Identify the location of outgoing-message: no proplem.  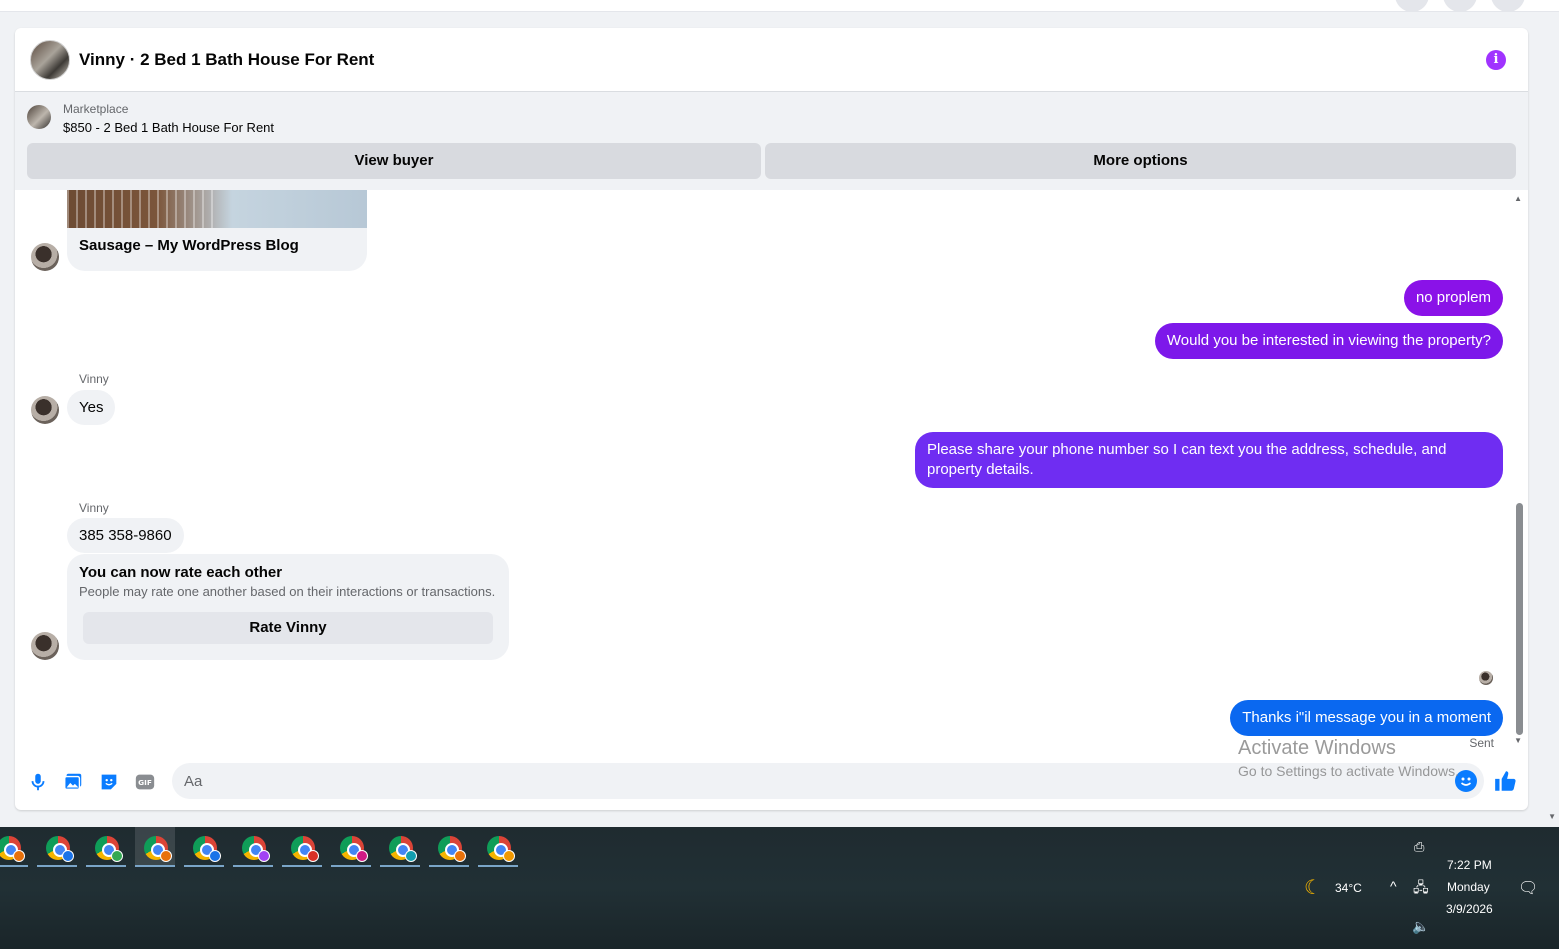
(1453, 298).